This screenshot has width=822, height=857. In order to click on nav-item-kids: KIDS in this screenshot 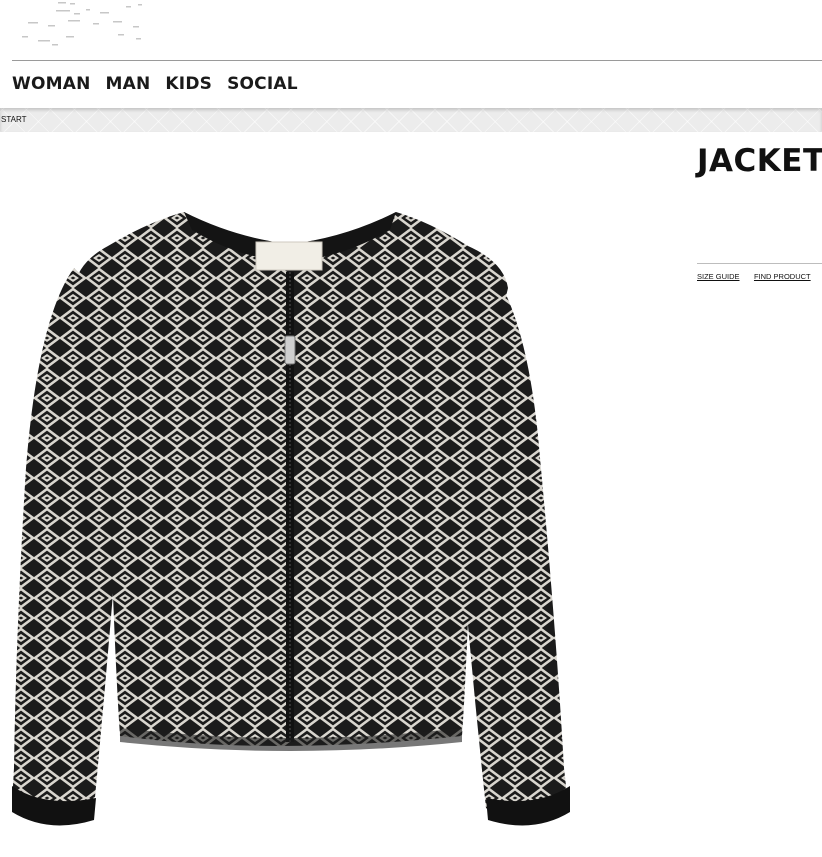, I will do `click(188, 84)`.